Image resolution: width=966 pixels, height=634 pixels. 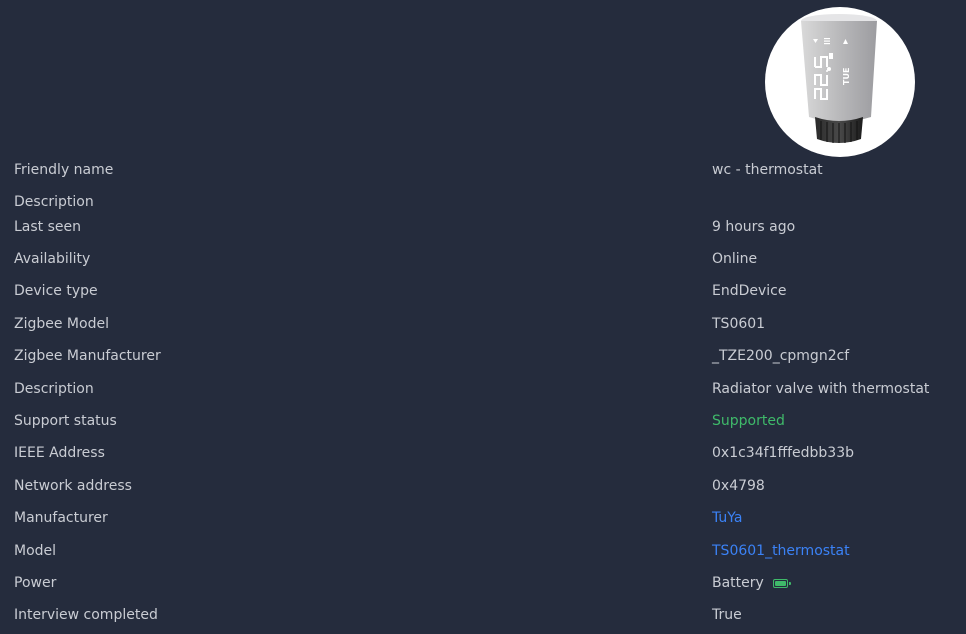 What do you see at coordinates (748, 421) in the screenshot?
I see `support-status-value: Supported` at bounding box center [748, 421].